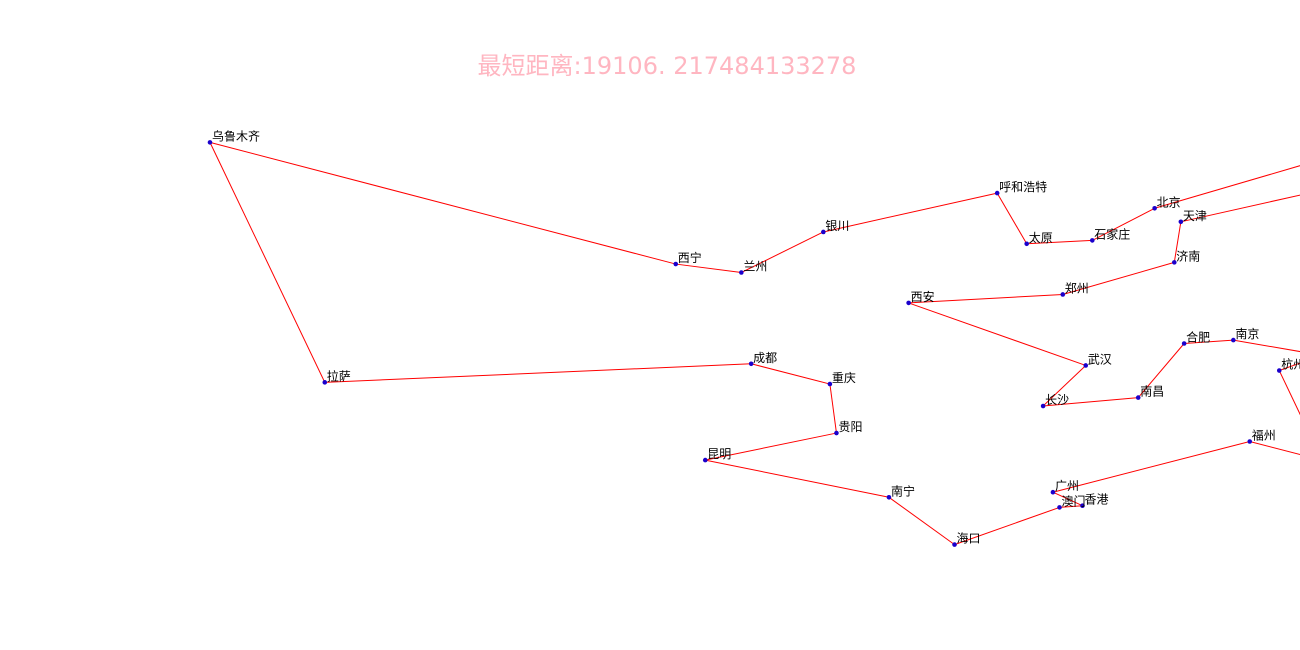 The width and height of the screenshot is (1300, 650). What do you see at coordinates (1264, 435) in the screenshot?
I see `city-label: 福州` at bounding box center [1264, 435].